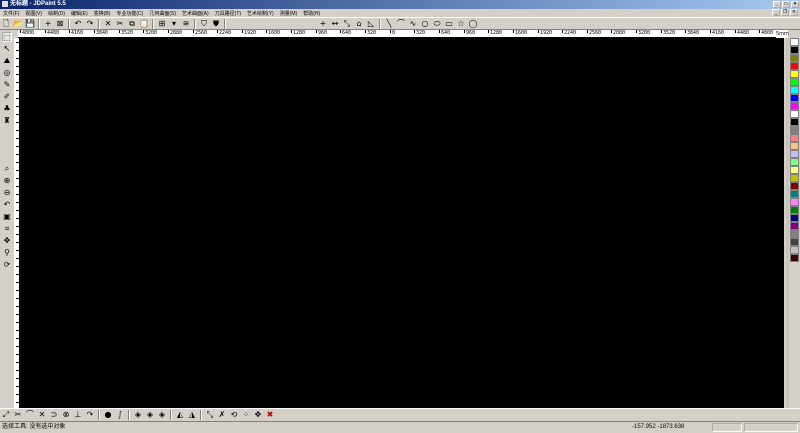 This screenshot has height=433, width=800. I want to click on dropdown-icon: ▾, so click(174, 24).